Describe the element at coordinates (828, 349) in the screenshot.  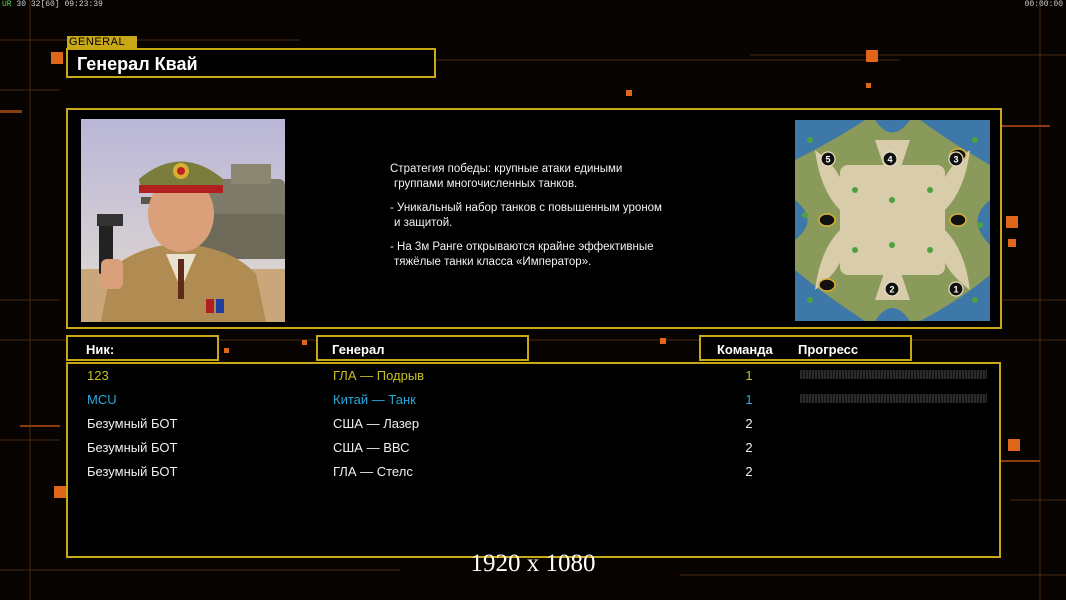
I see `column-header-progress-label: Прогресс` at that location.